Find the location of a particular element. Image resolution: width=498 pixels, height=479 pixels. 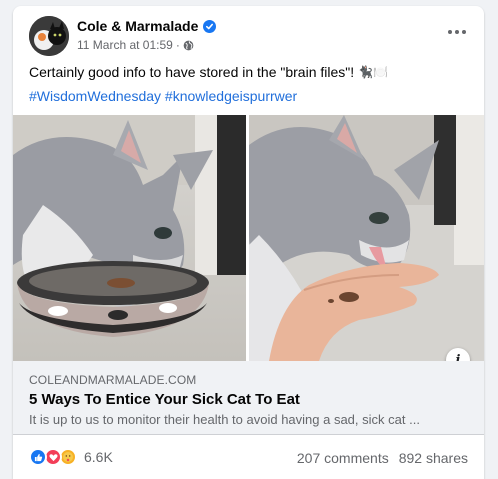

post-meta: 11 March at 01:59 · is located at coordinates (135, 45).